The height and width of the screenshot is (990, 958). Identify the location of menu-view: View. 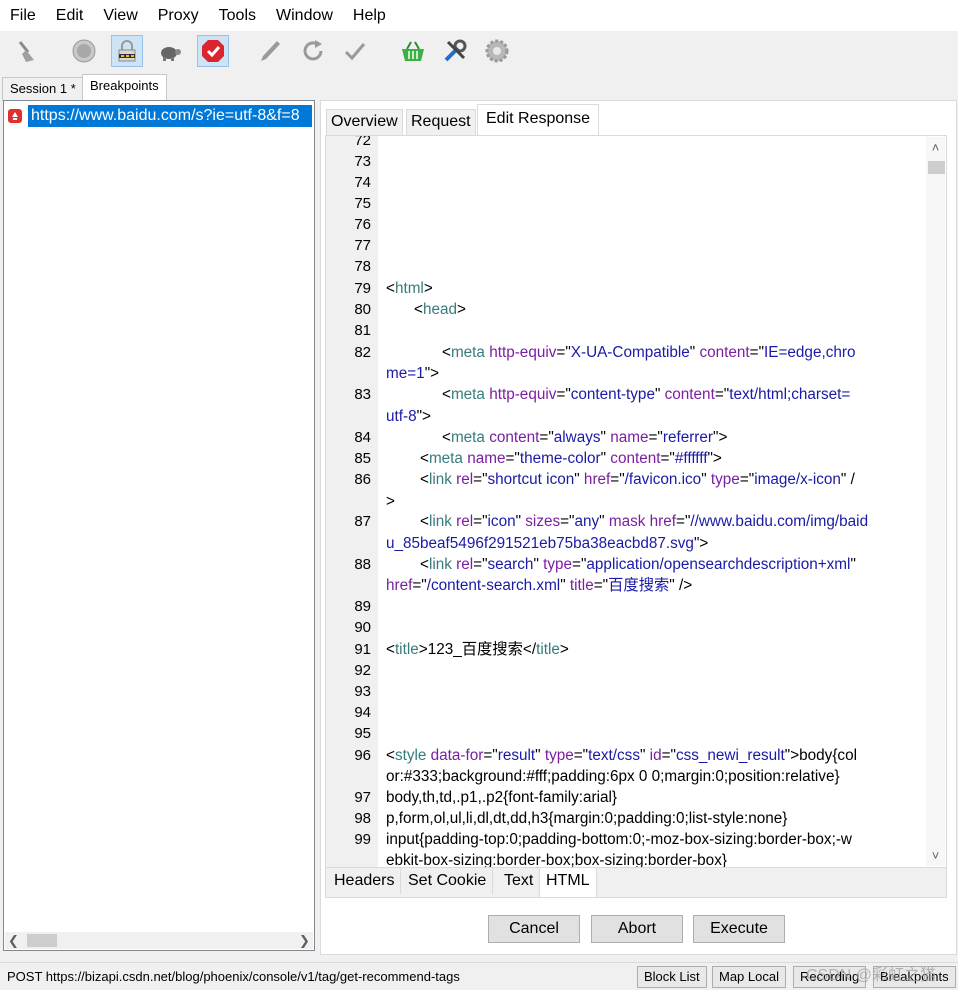
(120, 15).